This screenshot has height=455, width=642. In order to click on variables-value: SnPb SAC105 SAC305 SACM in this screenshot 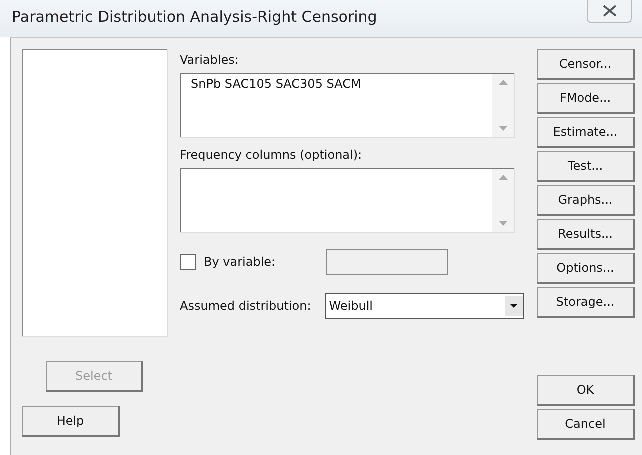, I will do `click(276, 84)`.